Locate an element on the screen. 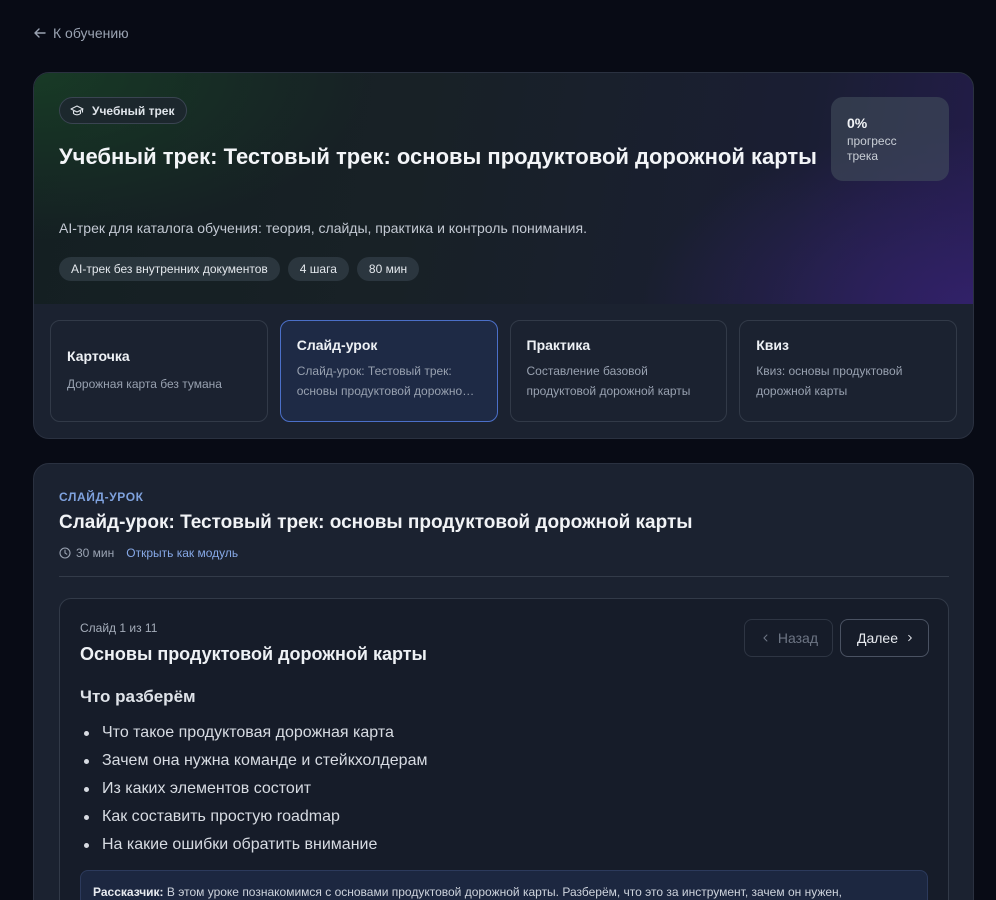  step-title: Слайд-урок is located at coordinates (337, 345).